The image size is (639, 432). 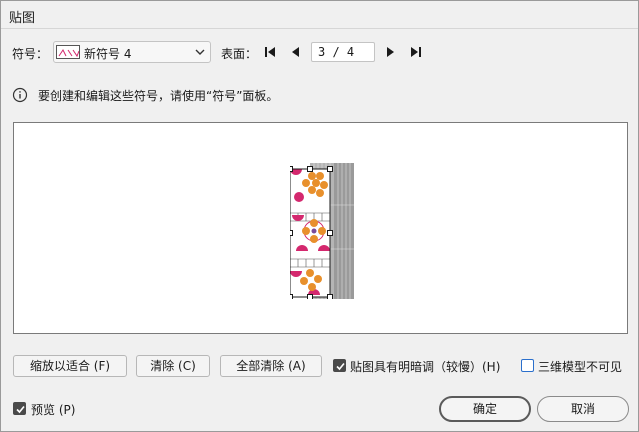 I want to click on symbol-dropdown: 新符号 4, so click(x=132, y=52).